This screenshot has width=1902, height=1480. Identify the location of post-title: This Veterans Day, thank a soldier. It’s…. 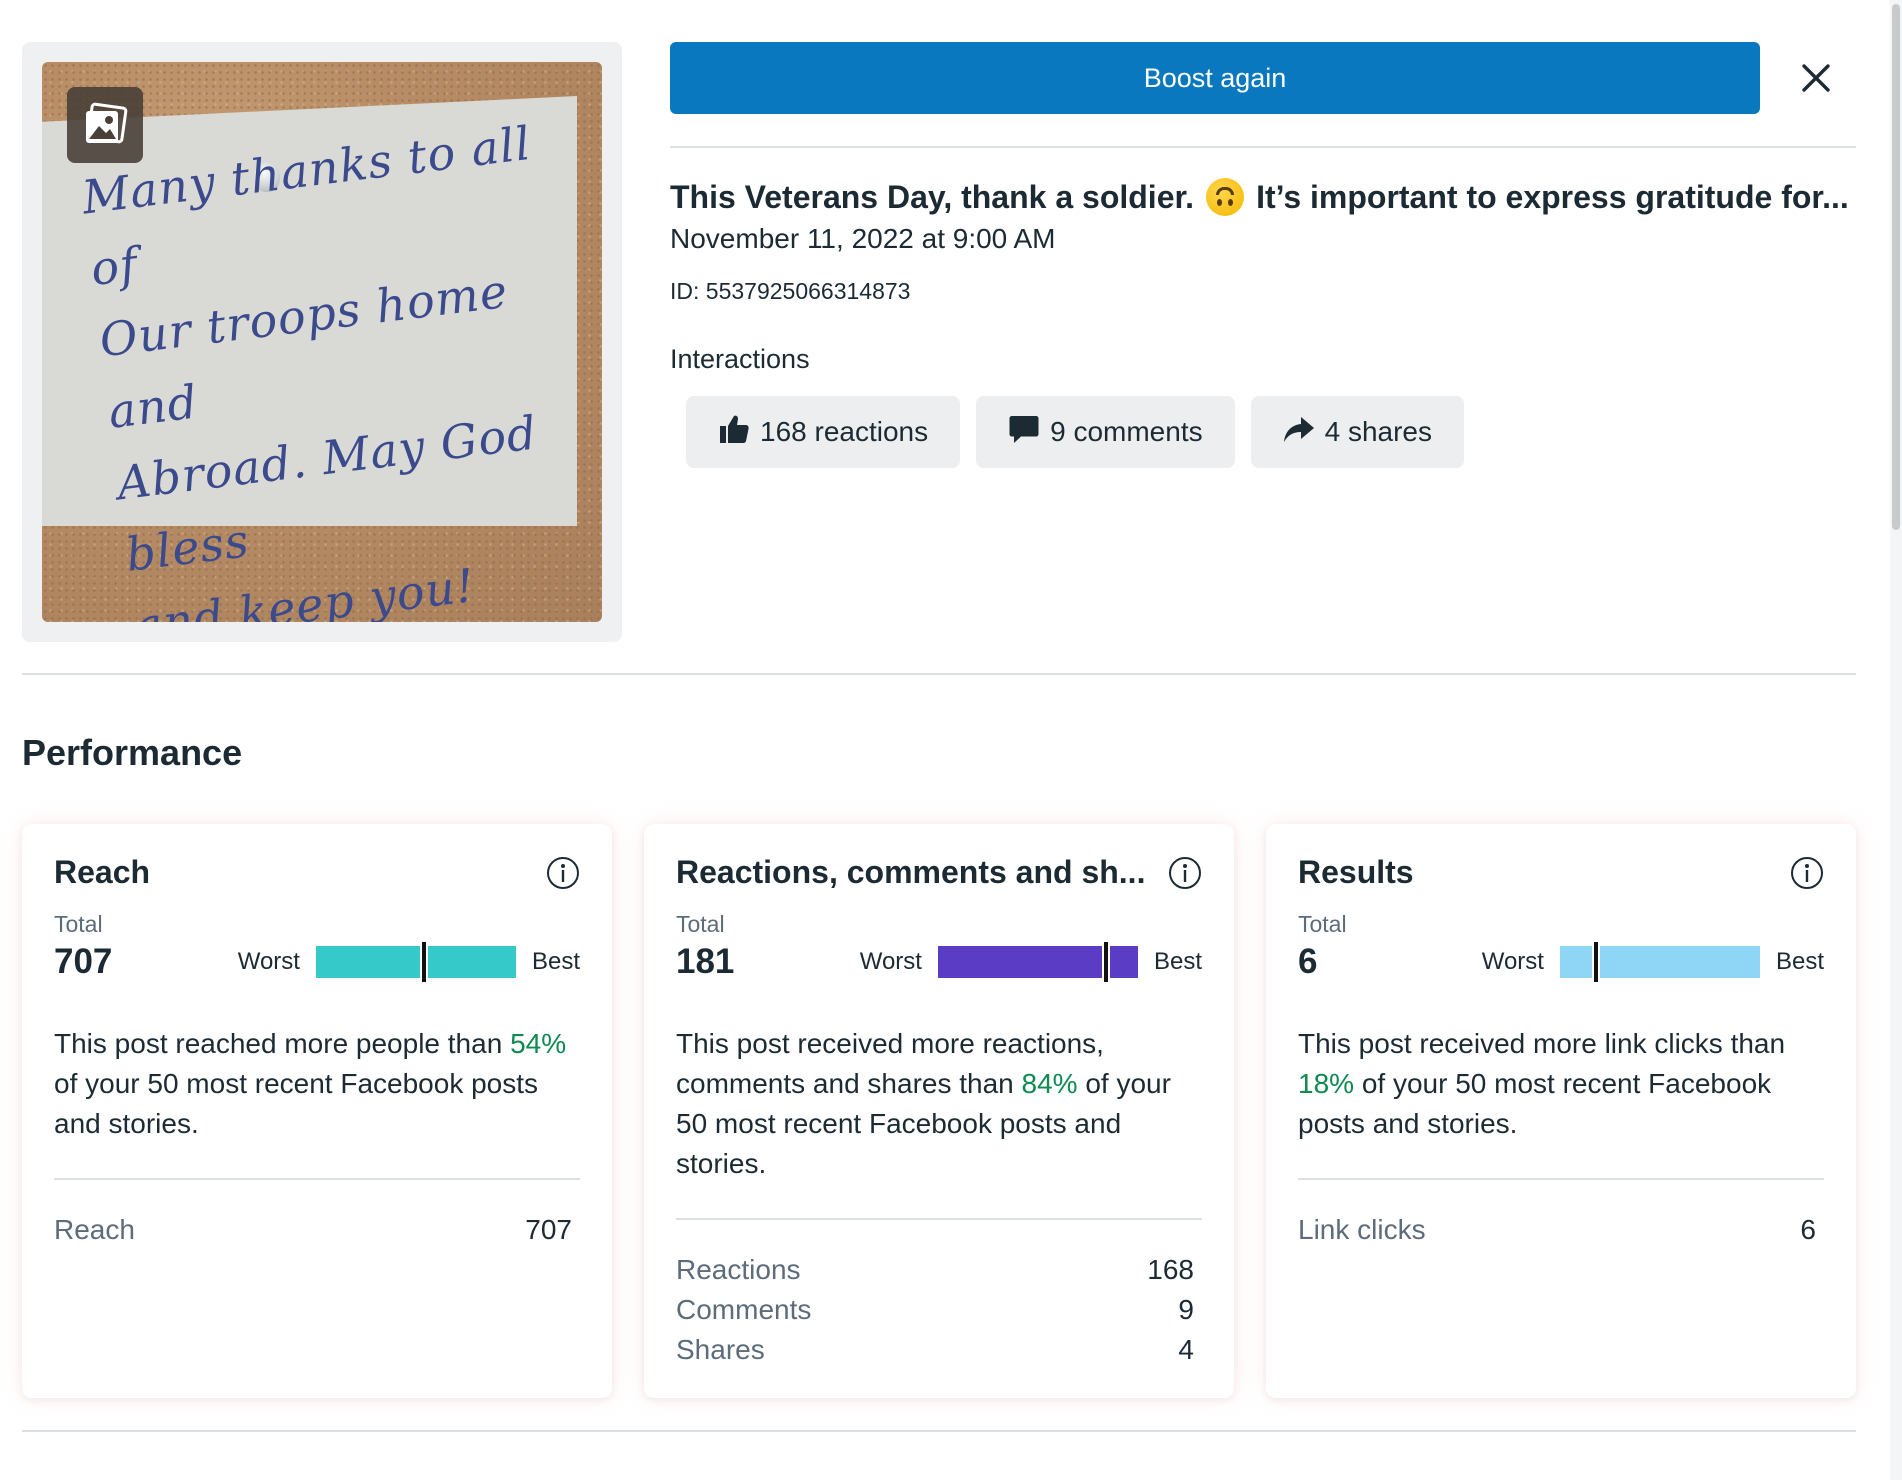
(1265, 197).